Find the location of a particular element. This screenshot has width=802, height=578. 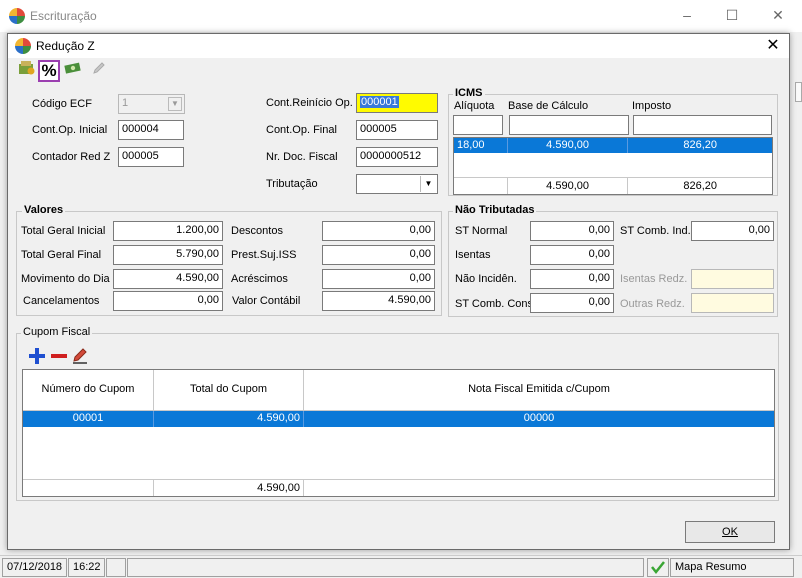

total-geral-final-input: 5.790,00 is located at coordinates (168, 255).